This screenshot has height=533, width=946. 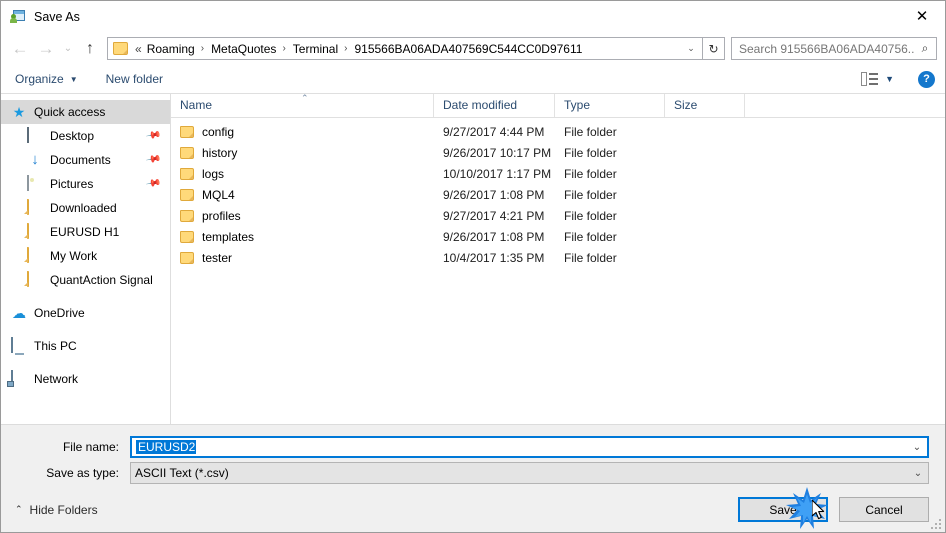 What do you see at coordinates (713, 48) in the screenshot?
I see `refresh-button: ↻` at bounding box center [713, 48].